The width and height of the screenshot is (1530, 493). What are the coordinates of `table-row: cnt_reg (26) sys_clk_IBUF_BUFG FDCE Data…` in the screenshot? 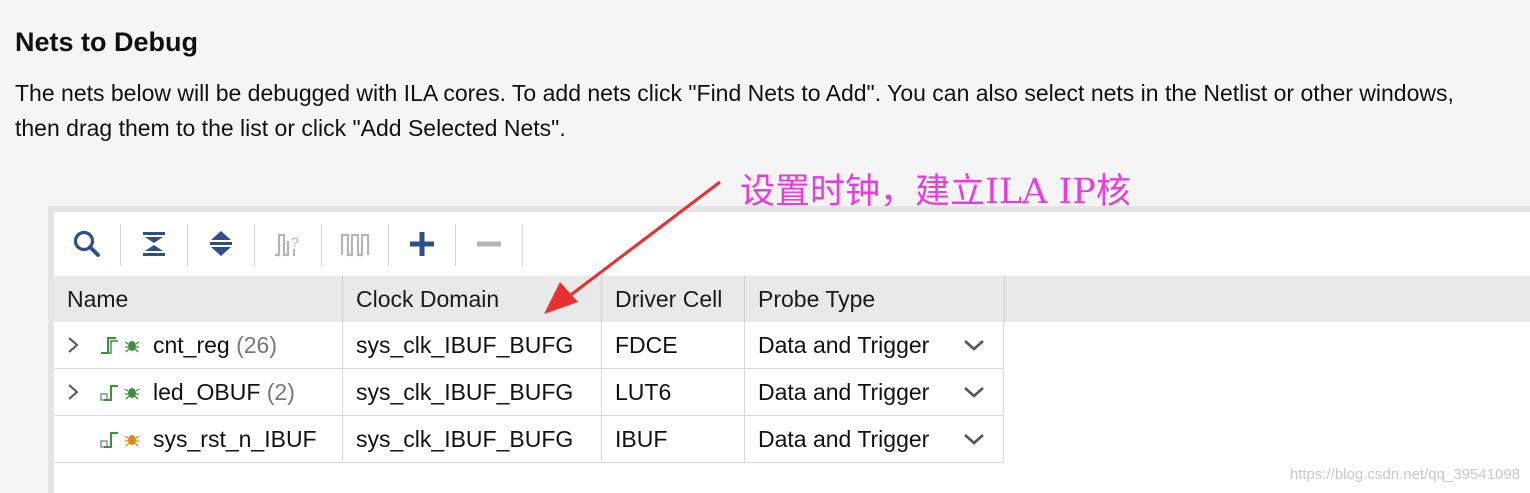 It's located at (529, 345).